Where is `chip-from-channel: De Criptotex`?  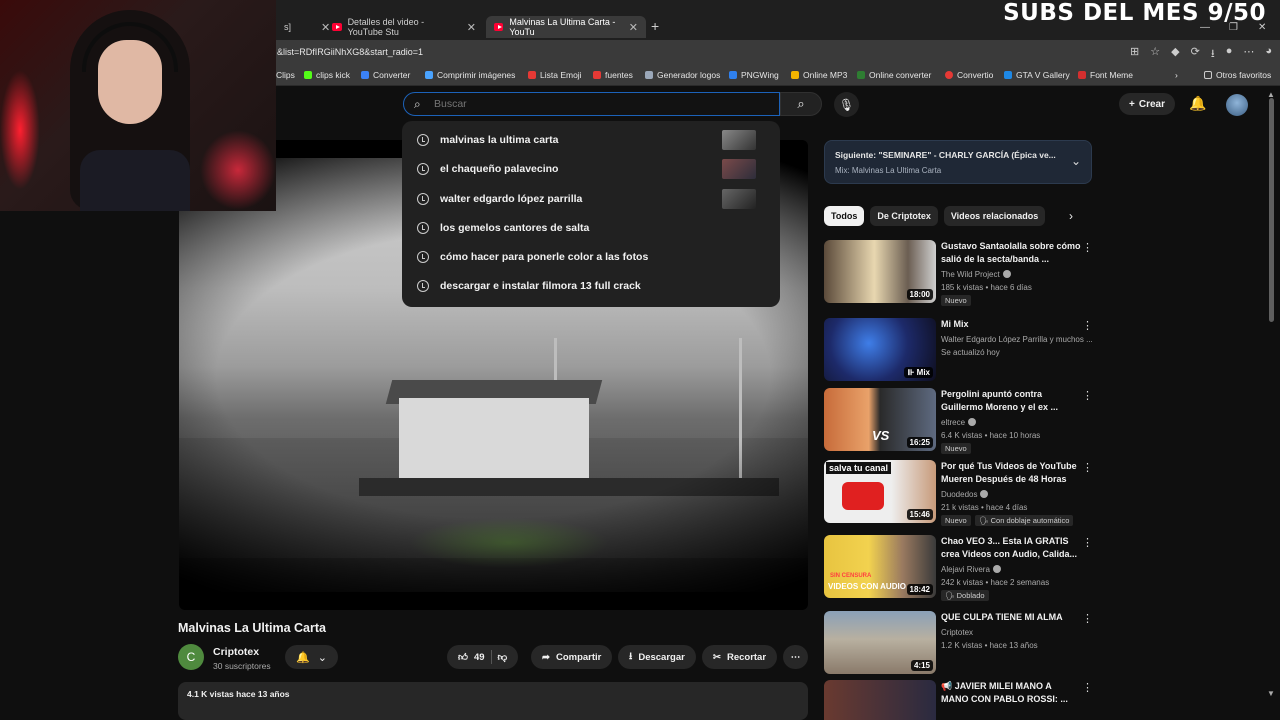
chip-from-channel: De Criptotex is located at coordinates (904, 216).